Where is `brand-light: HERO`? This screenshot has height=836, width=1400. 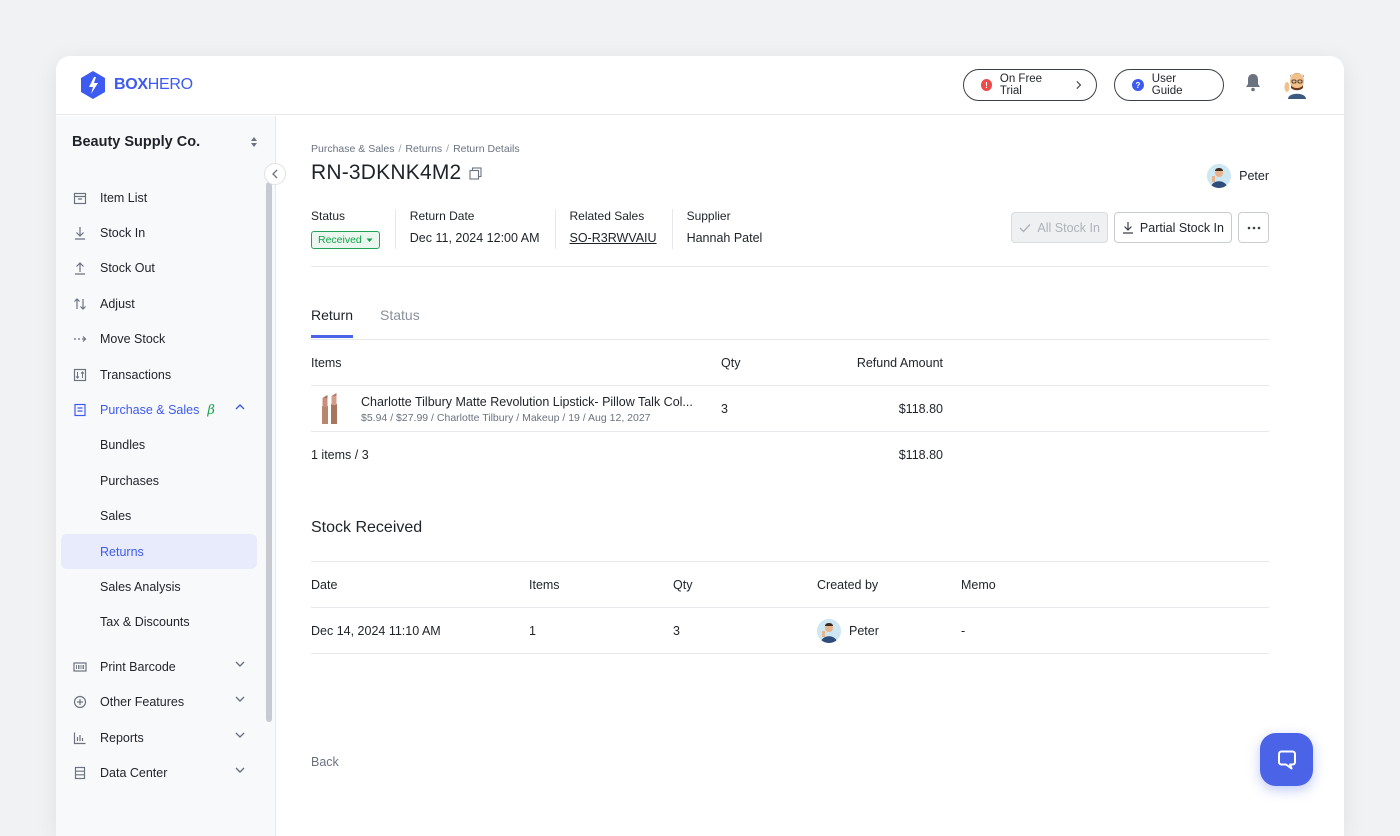
brand-light: HERO is located at coordinates (170, 84).